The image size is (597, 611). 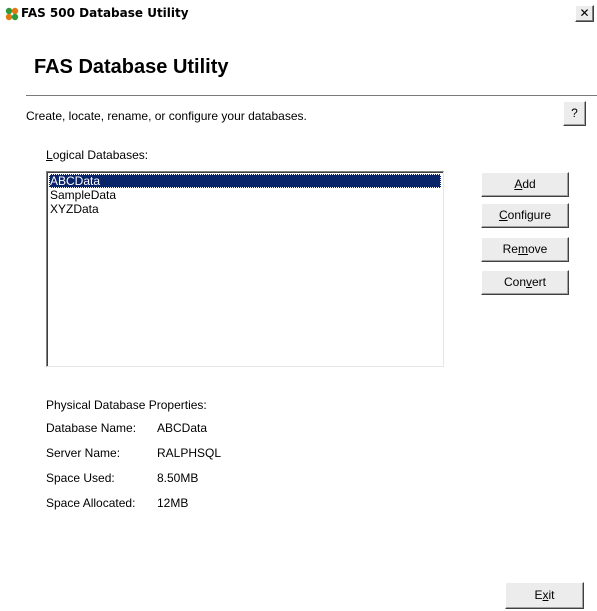 I want to click on header-divider-highlight, so click(x=311, y=96).